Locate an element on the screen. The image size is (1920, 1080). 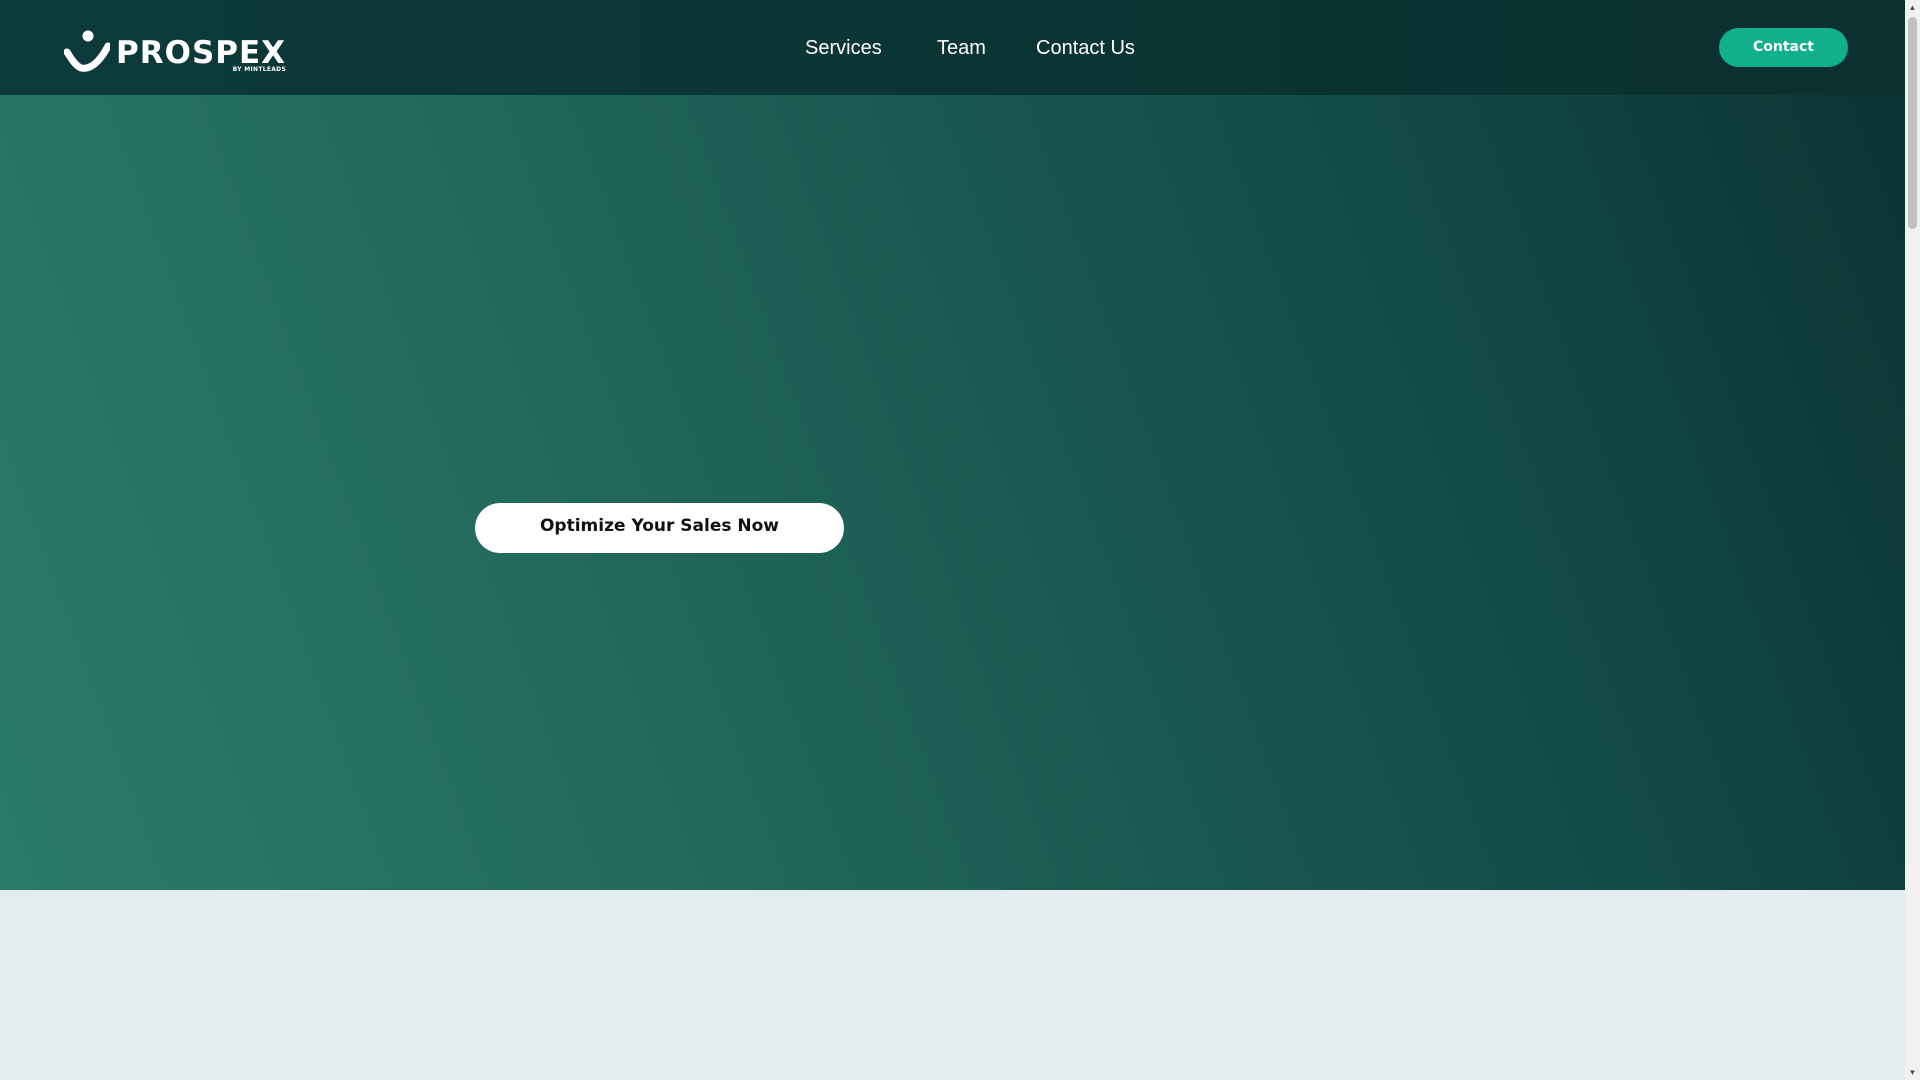
triangle-up-icon: ▲ is located at coordinates (1912, 7).